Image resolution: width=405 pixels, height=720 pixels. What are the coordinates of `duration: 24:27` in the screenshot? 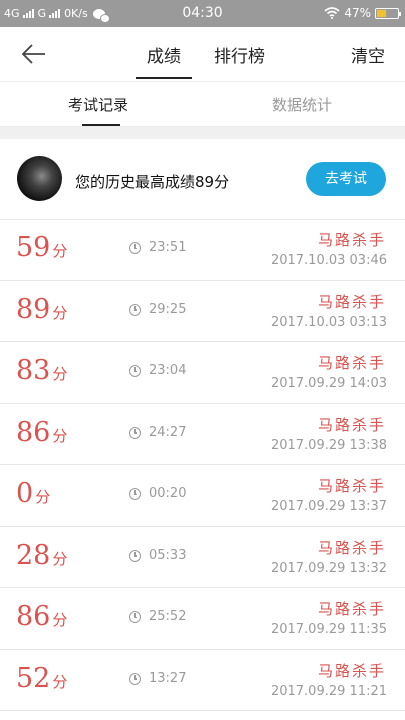 It's located at (168, 432).